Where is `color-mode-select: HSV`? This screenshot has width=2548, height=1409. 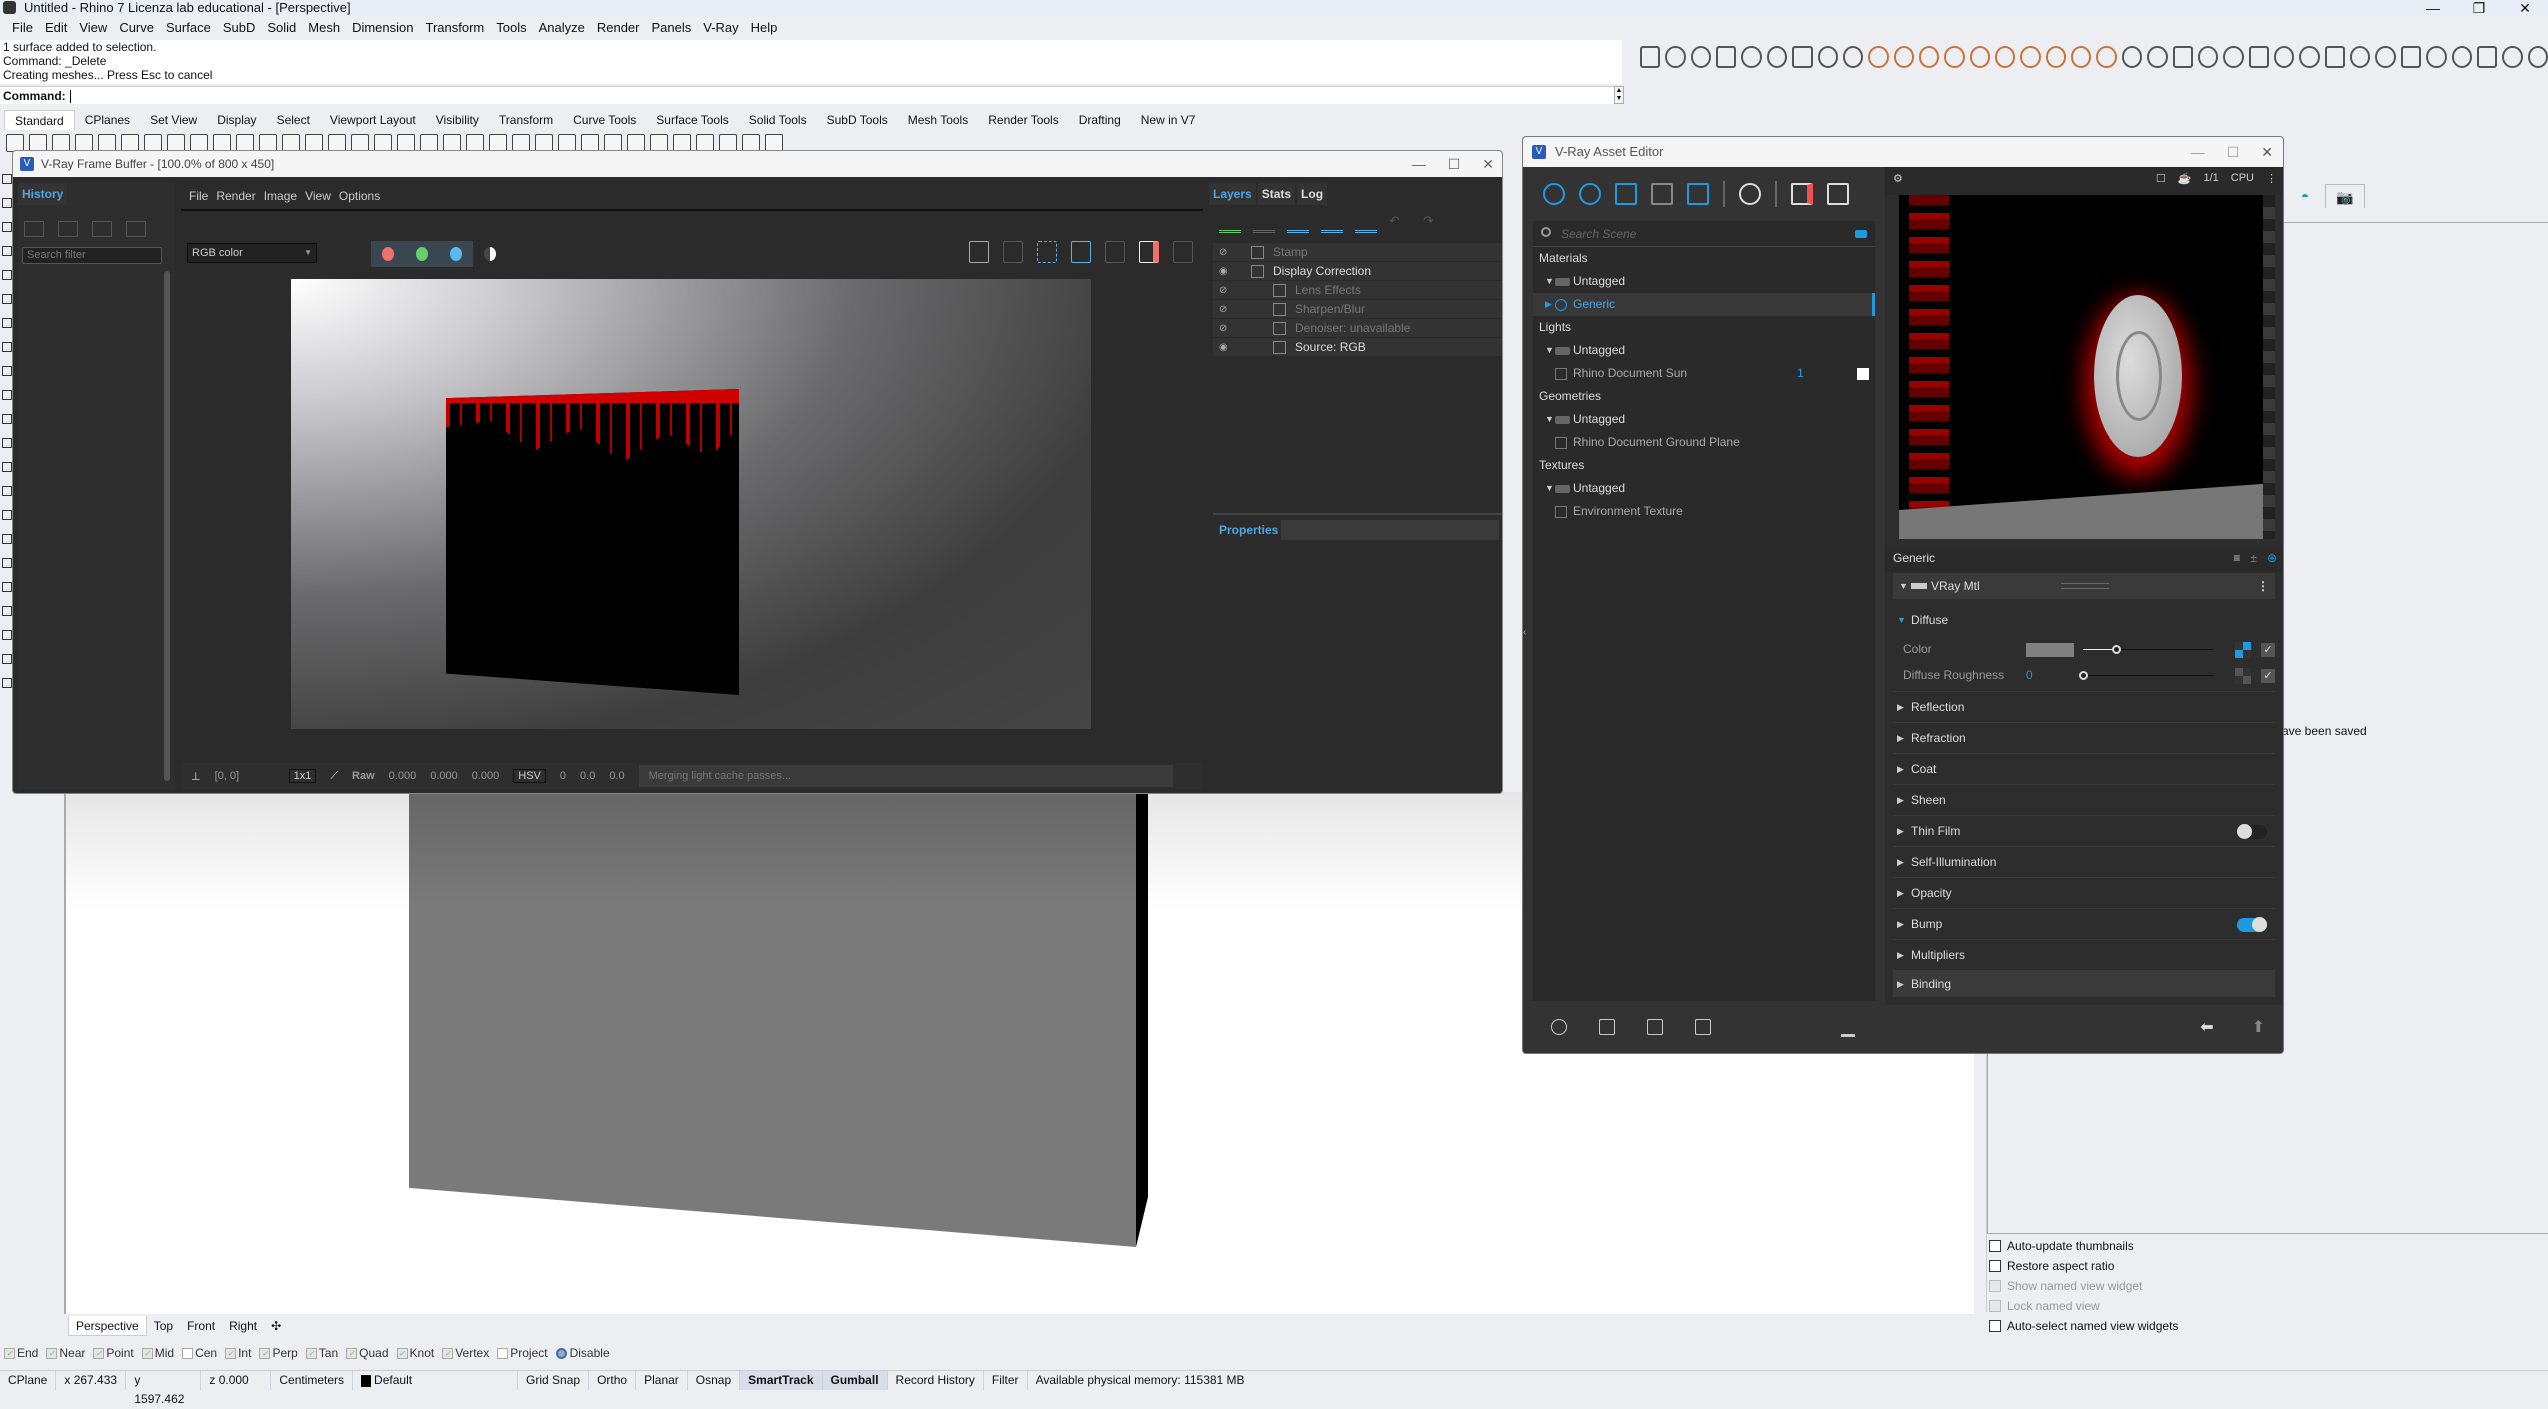
color-mode-select: HSV is located at coordinates (529, 776).